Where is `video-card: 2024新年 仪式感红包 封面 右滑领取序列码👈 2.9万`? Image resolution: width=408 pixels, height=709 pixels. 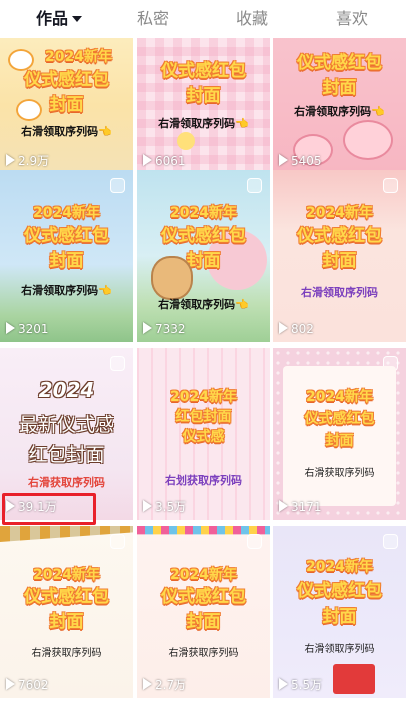 video-card: 2024新年 仪式感红包 封面 右滑领取序列码👈 2.9万 is located at coordinates (66, 106).